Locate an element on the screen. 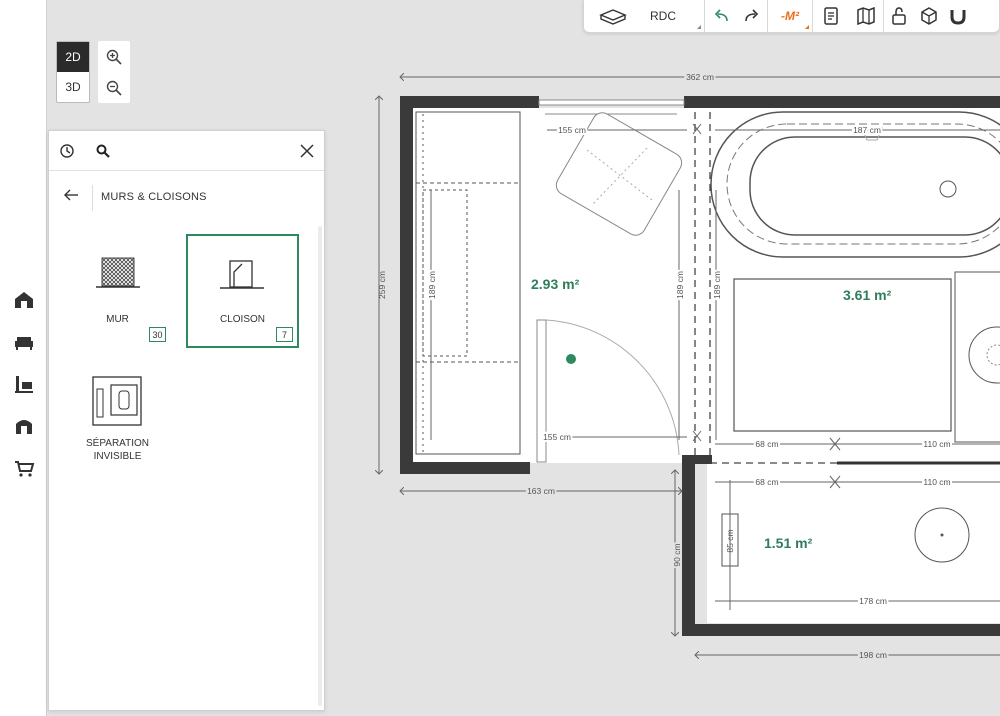 Image resolution: width=1000 pixels, height=716 pixels. catalog-item-invisible-separation: SÉPARATION INVISIBLE is located at coordinates (117, 418).